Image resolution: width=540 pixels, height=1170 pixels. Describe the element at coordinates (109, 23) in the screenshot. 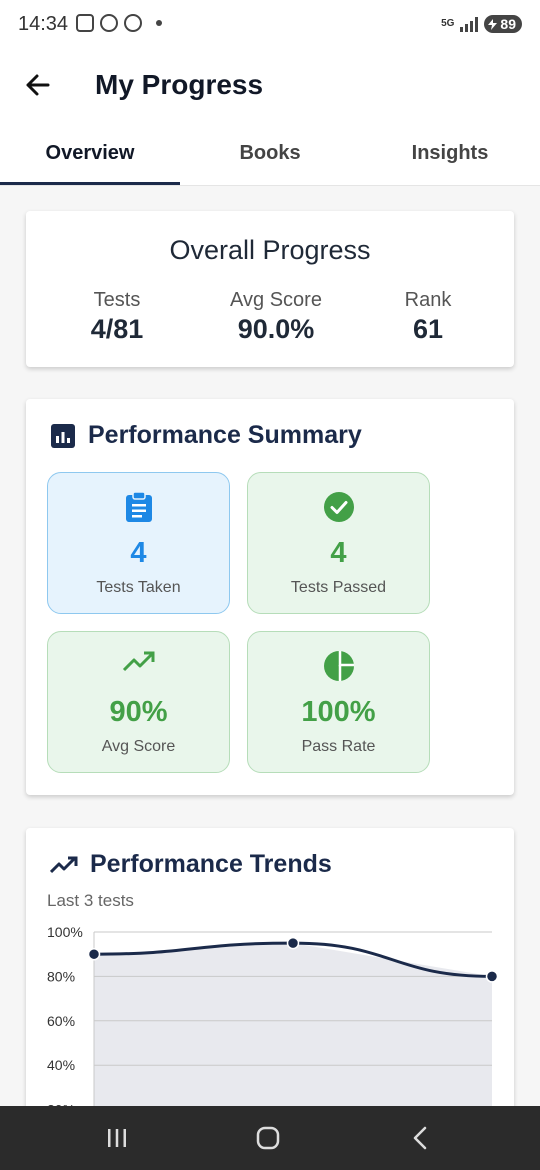

I see `whatsapp-icon` at that location.